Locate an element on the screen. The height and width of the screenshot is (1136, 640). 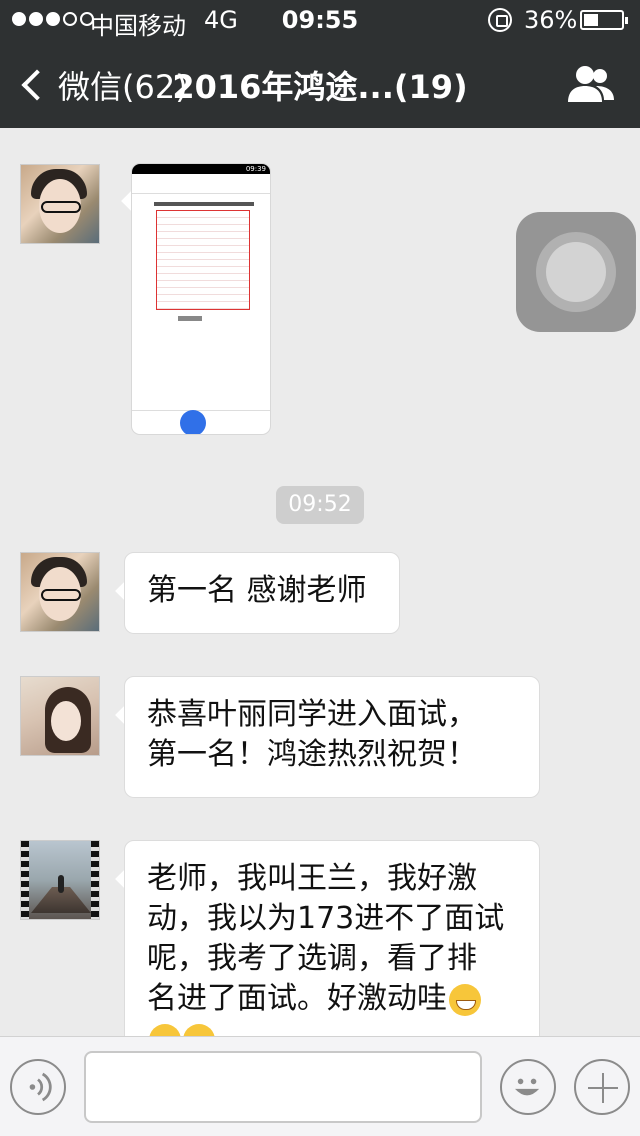
chat-title: 2016年鸿途...(19) is located at coordinates (320, 87).